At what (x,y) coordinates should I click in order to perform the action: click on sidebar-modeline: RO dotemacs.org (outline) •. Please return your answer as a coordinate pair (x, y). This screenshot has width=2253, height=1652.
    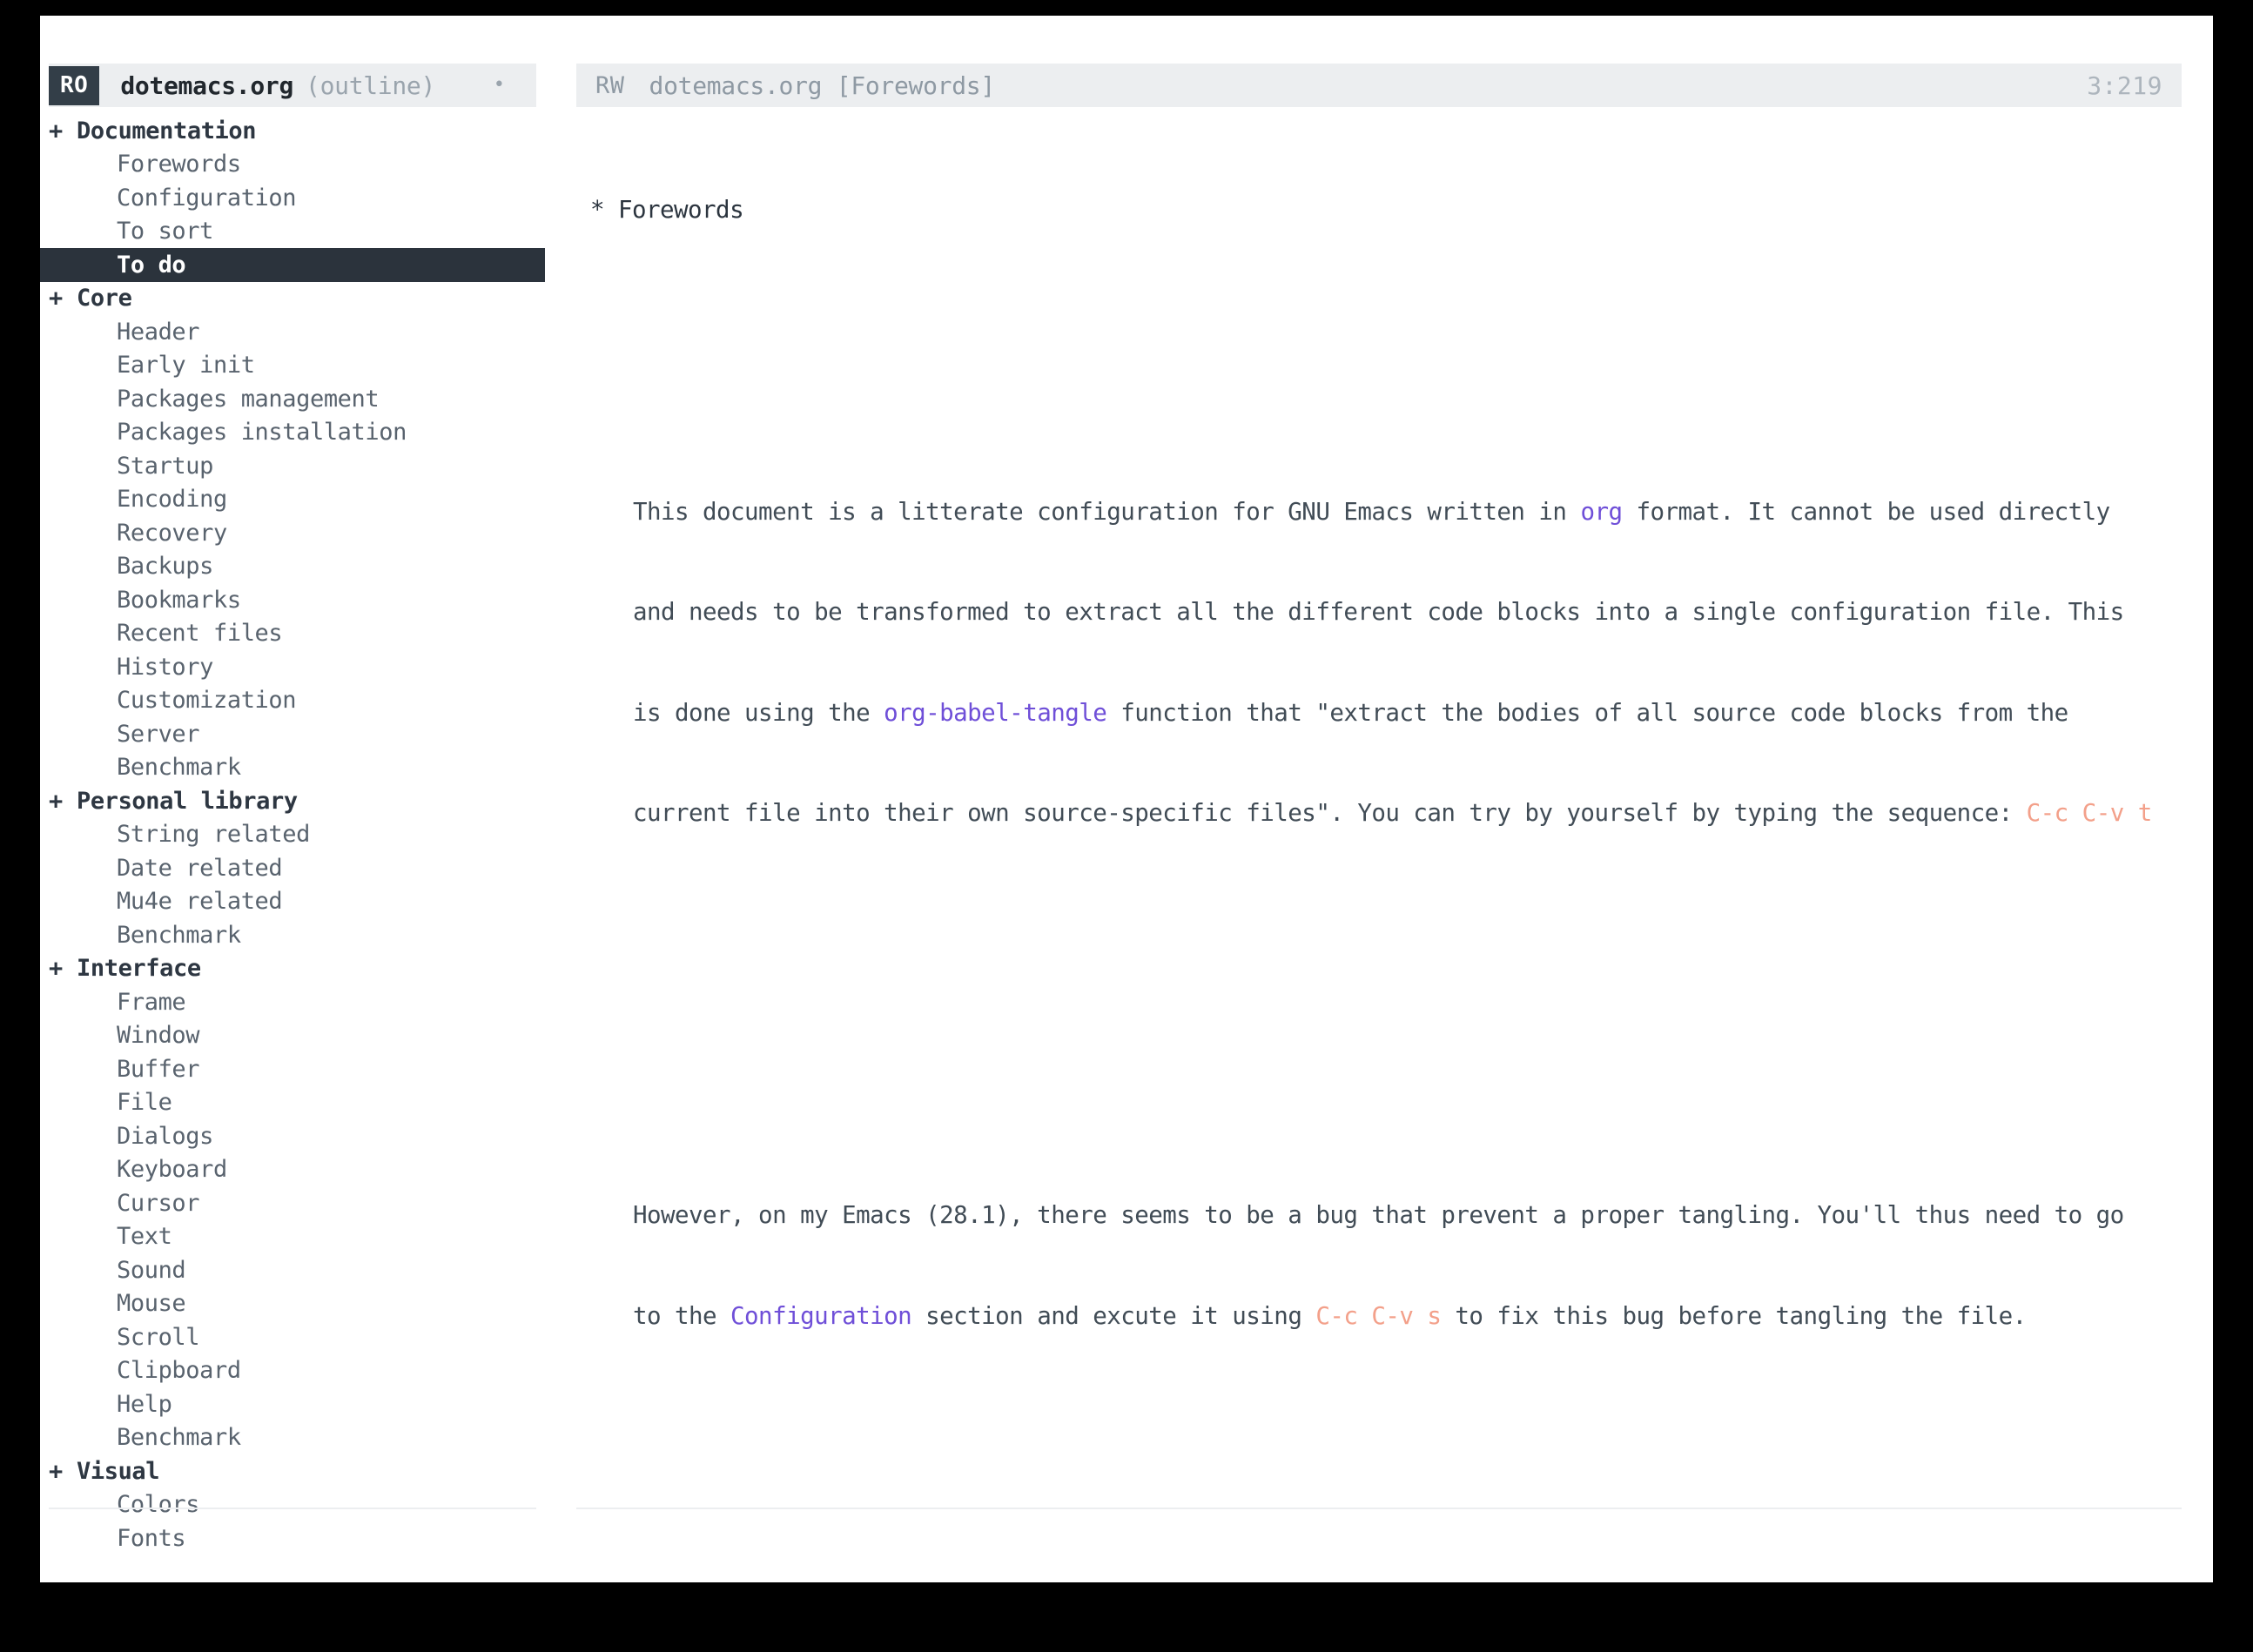
    Looking at the image, I should click on (292, 86).